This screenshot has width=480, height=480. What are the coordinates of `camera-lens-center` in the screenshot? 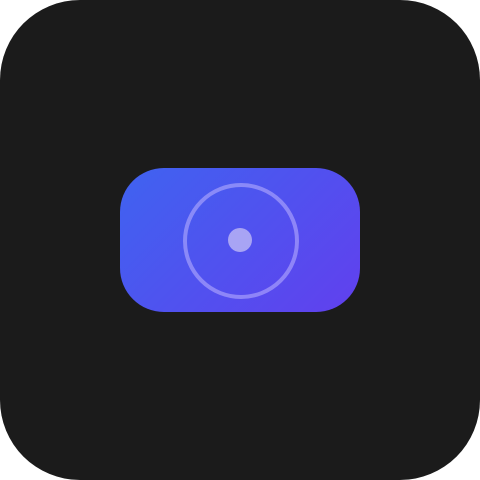 It's located at (240, 240).